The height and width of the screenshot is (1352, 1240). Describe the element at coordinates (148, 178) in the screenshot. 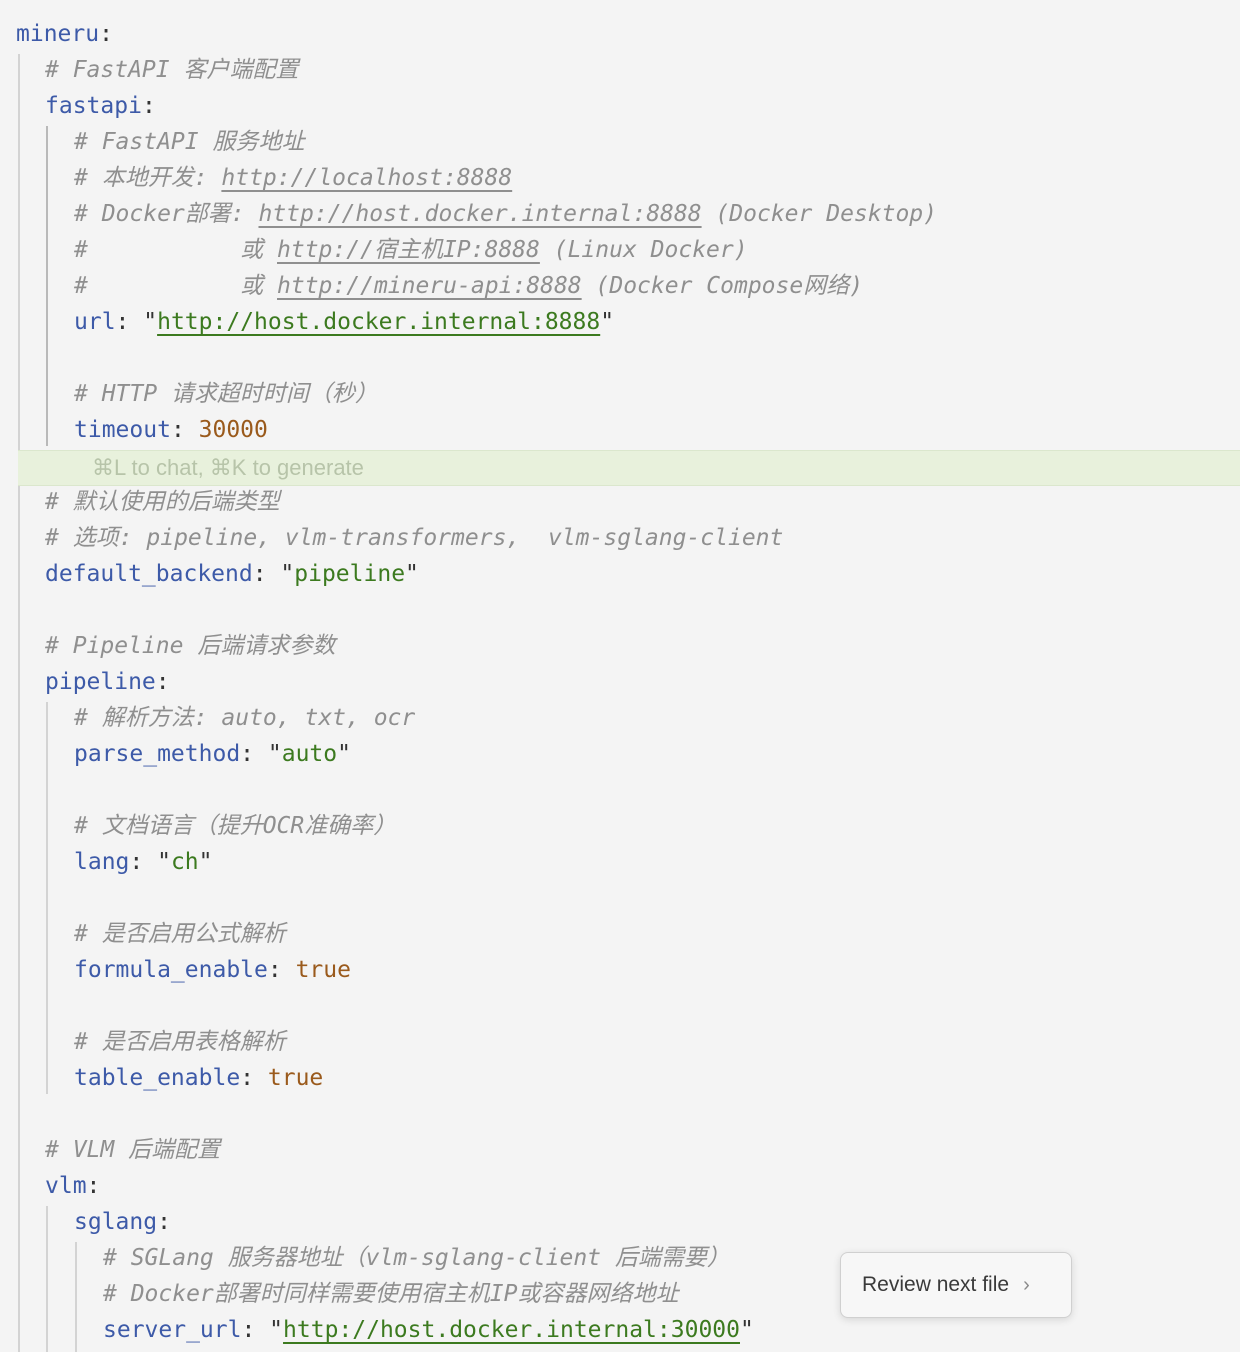

I see `yaml-comment: # 本地开发:` at that location.